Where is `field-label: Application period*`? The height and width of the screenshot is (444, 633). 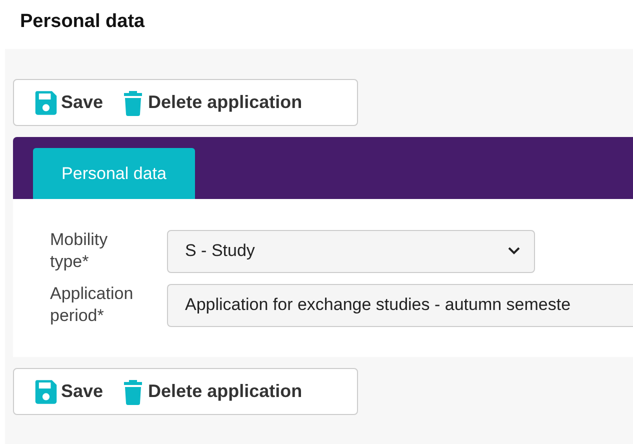 field-label: Application period* is located at coordinates (92, 305).